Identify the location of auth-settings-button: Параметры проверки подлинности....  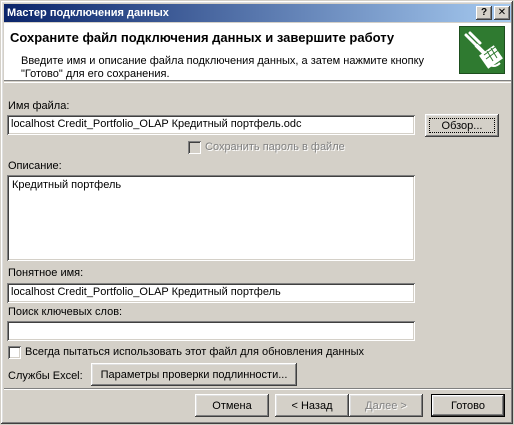
(194, 374).